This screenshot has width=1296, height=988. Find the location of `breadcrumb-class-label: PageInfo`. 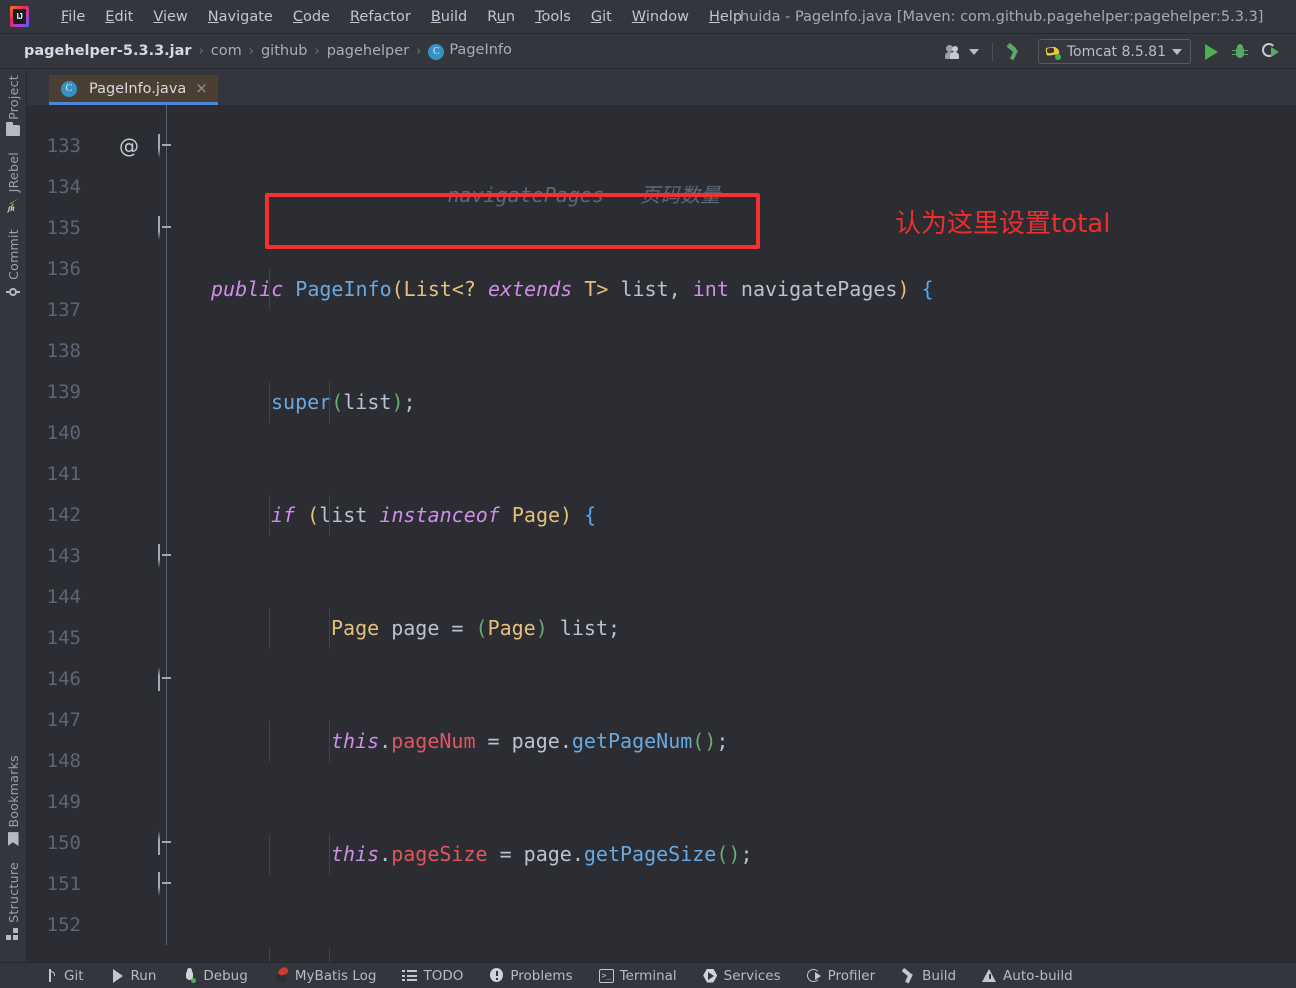

breadcrumb-class-label: PageInfo is located at coordinates (480, 50).